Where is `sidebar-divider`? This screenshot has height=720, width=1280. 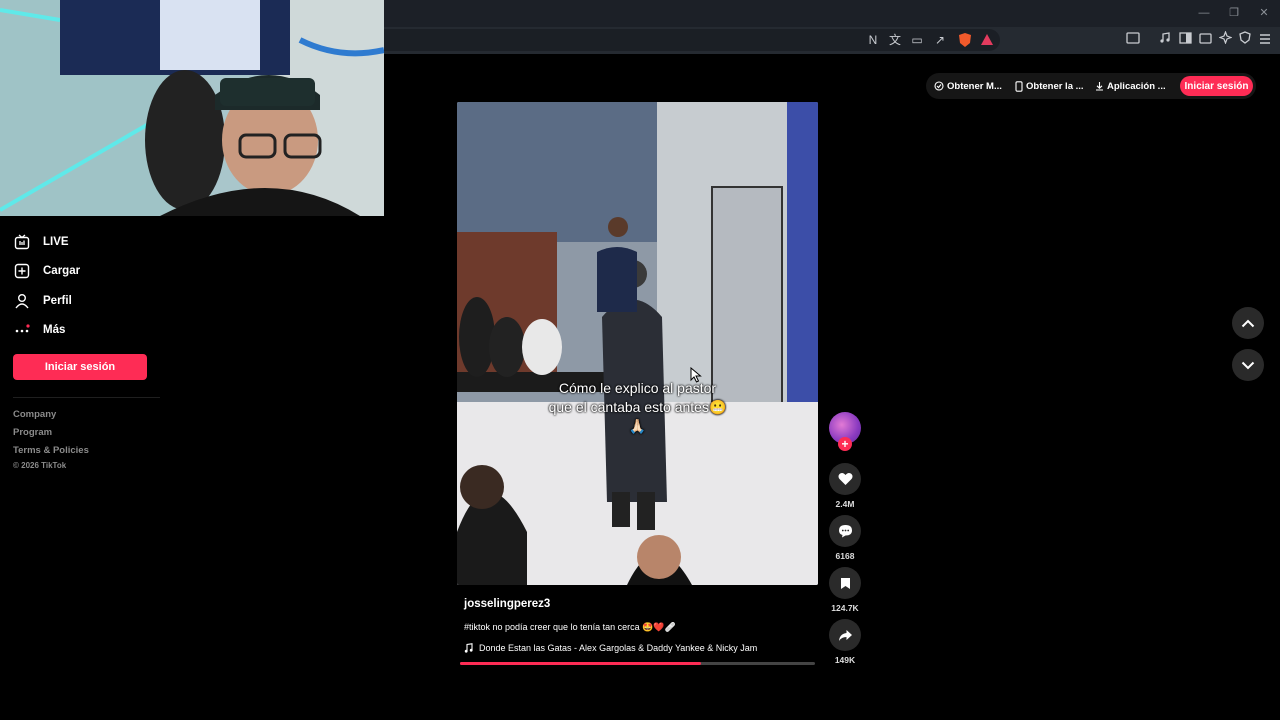 sidebar-divider is located at coordinates (86, 397).